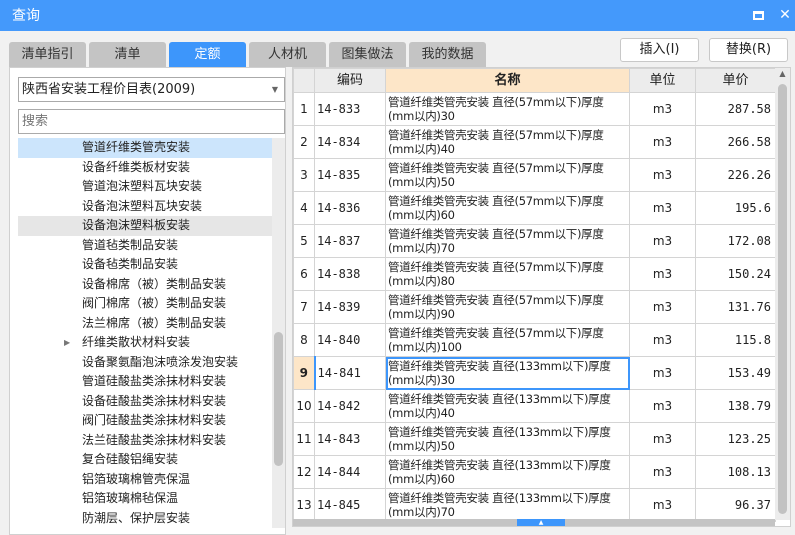 The image size is (795, 535). What do you see at coordinates (748, 50) in the screenshot?
I see `replace-button: 替换(R)` at bounding box center [748, 50].